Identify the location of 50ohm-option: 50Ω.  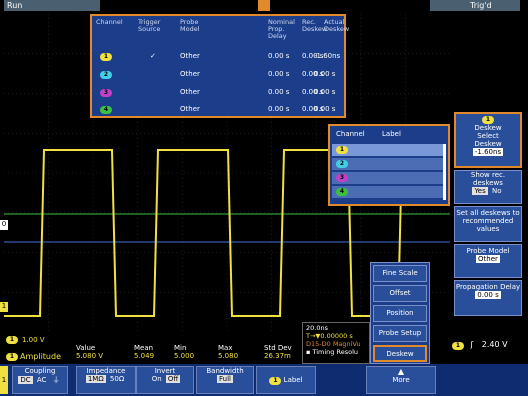
(117, 379).